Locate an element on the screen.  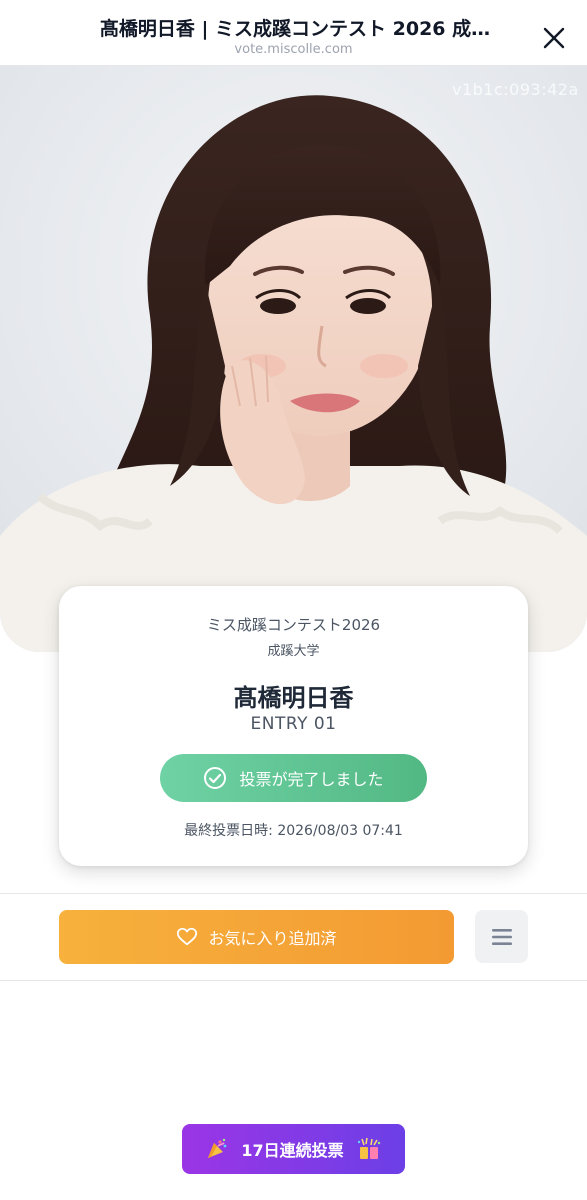
favorite-label: お気に入り追加済 is located at coordinates (272, 938).